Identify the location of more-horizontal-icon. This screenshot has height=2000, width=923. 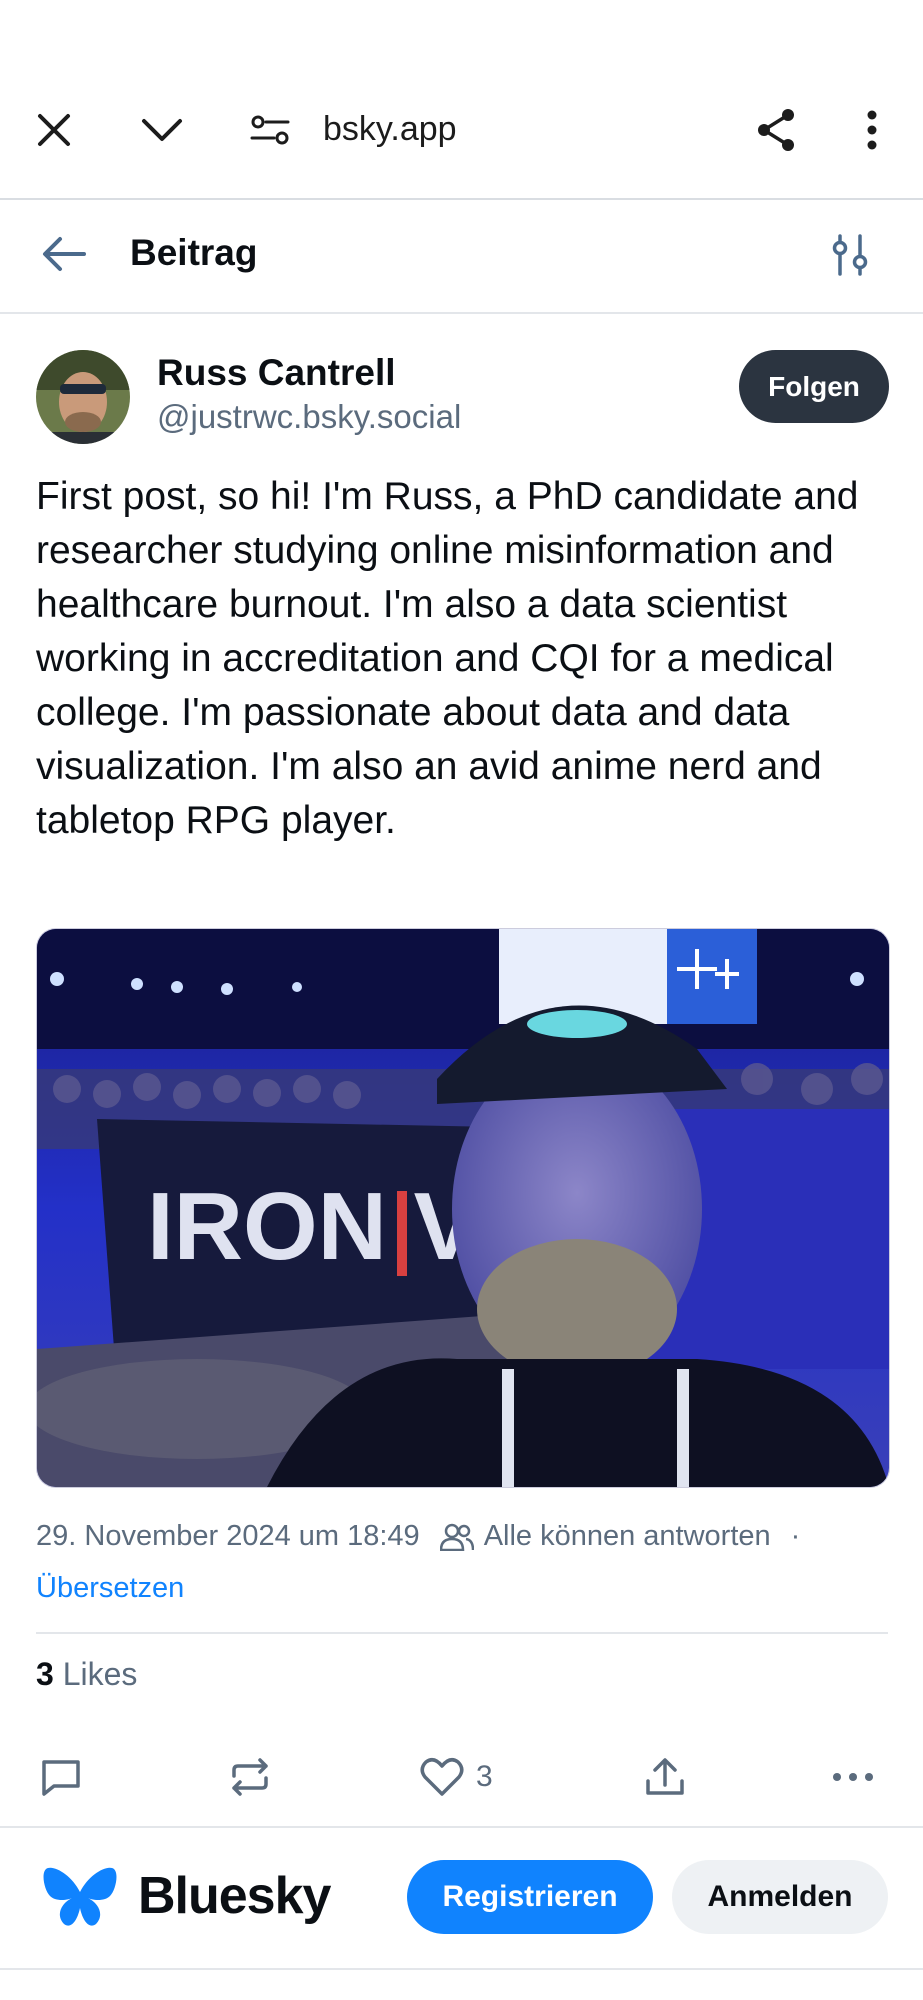
(853, 1777).